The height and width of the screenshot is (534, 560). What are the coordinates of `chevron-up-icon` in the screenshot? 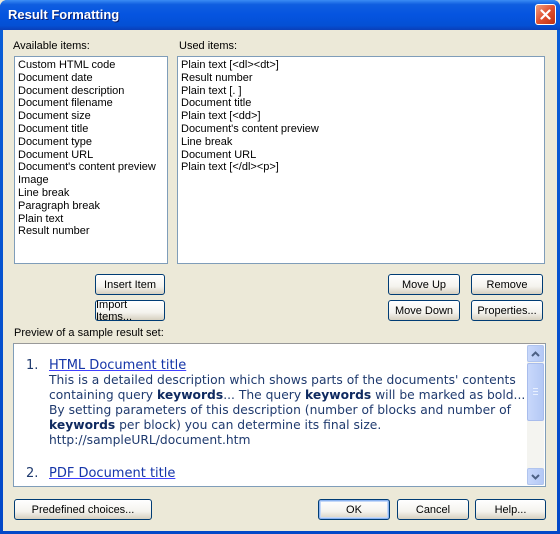 It's located at (535, 353).